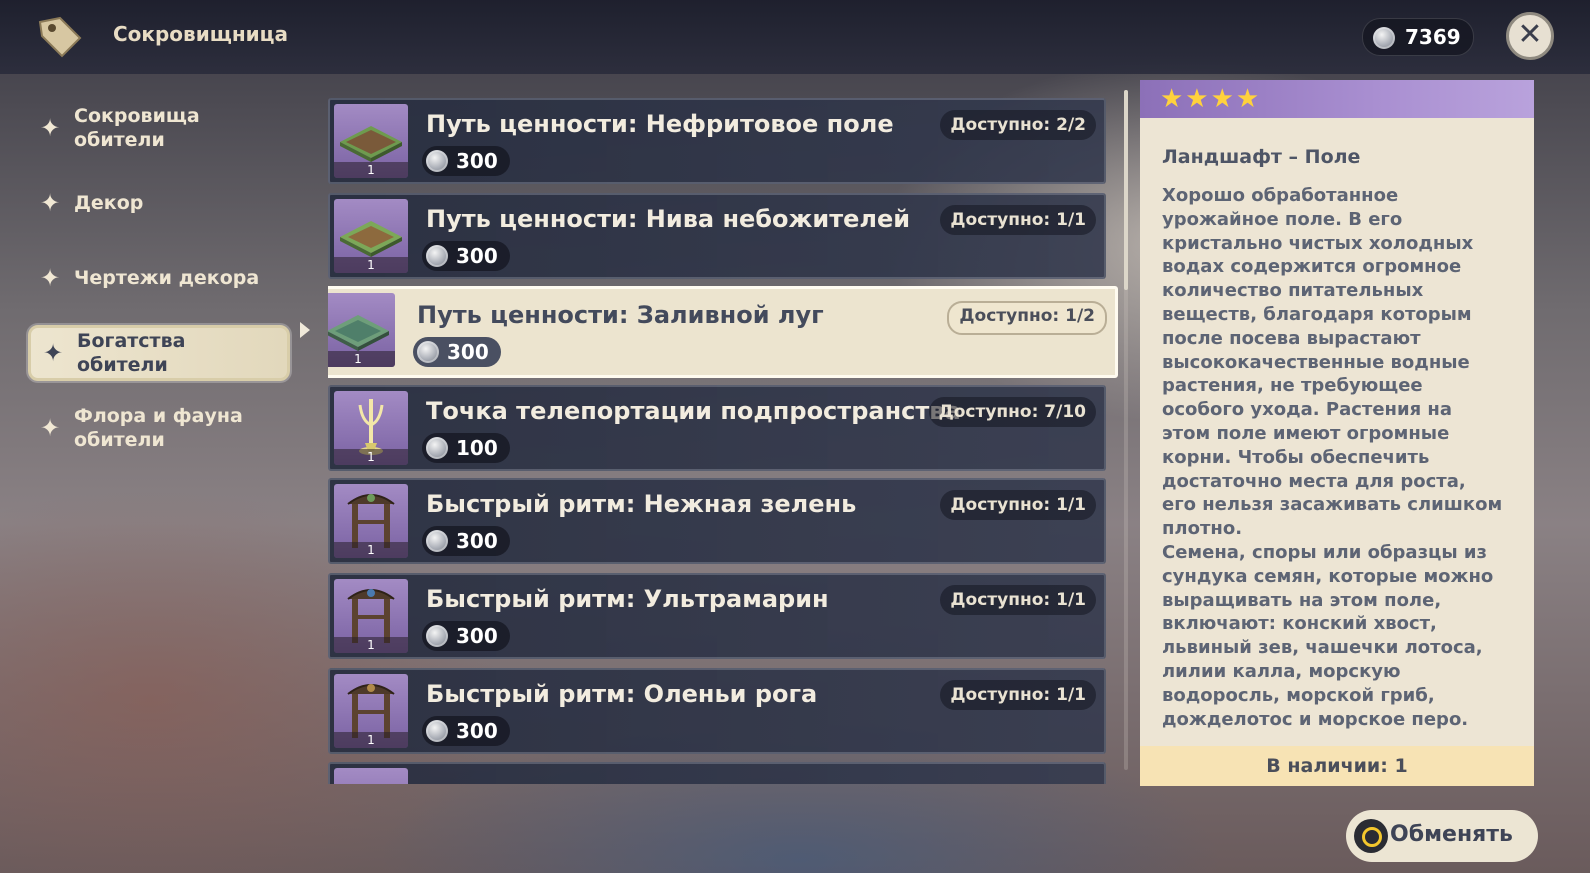 The width and height of the screenshot is (1590, 873). What do you see at coordinates (1211, 99) in the screenshot?
I see `rarity-stars-icon: ★★★★` at bounding box center [1211, 99].